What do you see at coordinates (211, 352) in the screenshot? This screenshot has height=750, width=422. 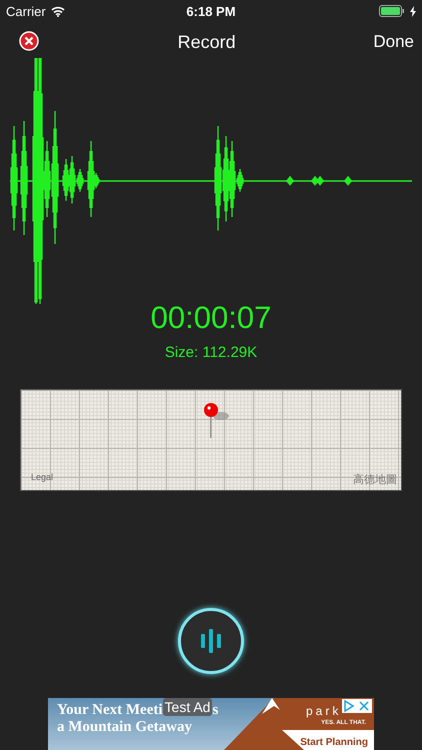 I see `file-size: Size: 112.29K` at bounding box center [211, 352].